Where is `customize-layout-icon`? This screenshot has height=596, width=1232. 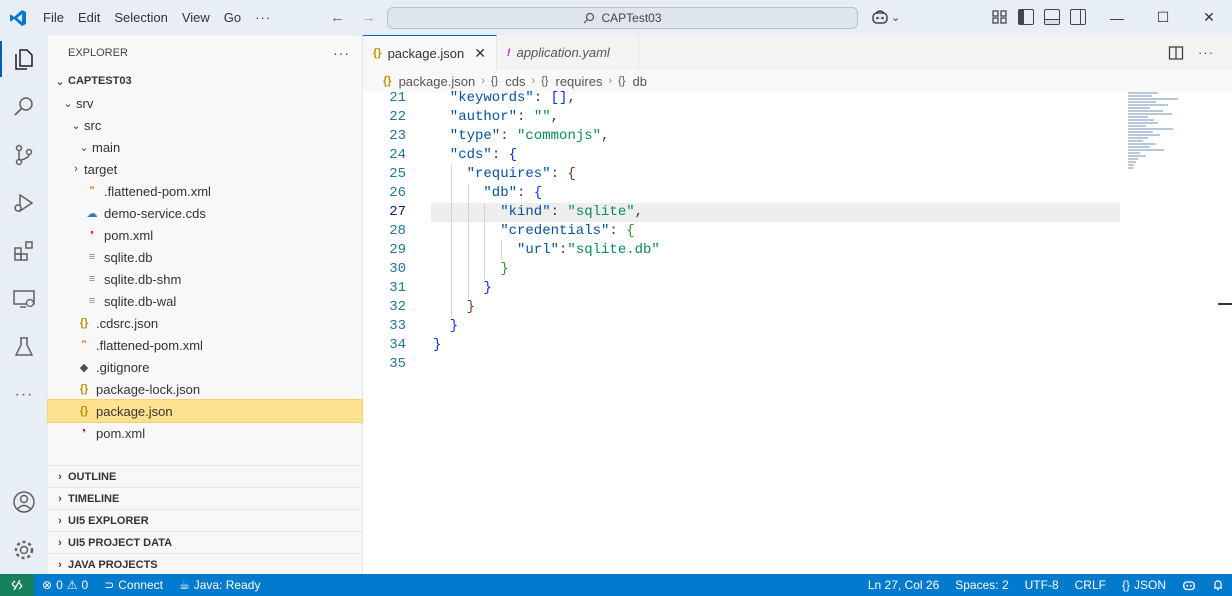 customize-layout-icon is located at coordinates (1000, 17).